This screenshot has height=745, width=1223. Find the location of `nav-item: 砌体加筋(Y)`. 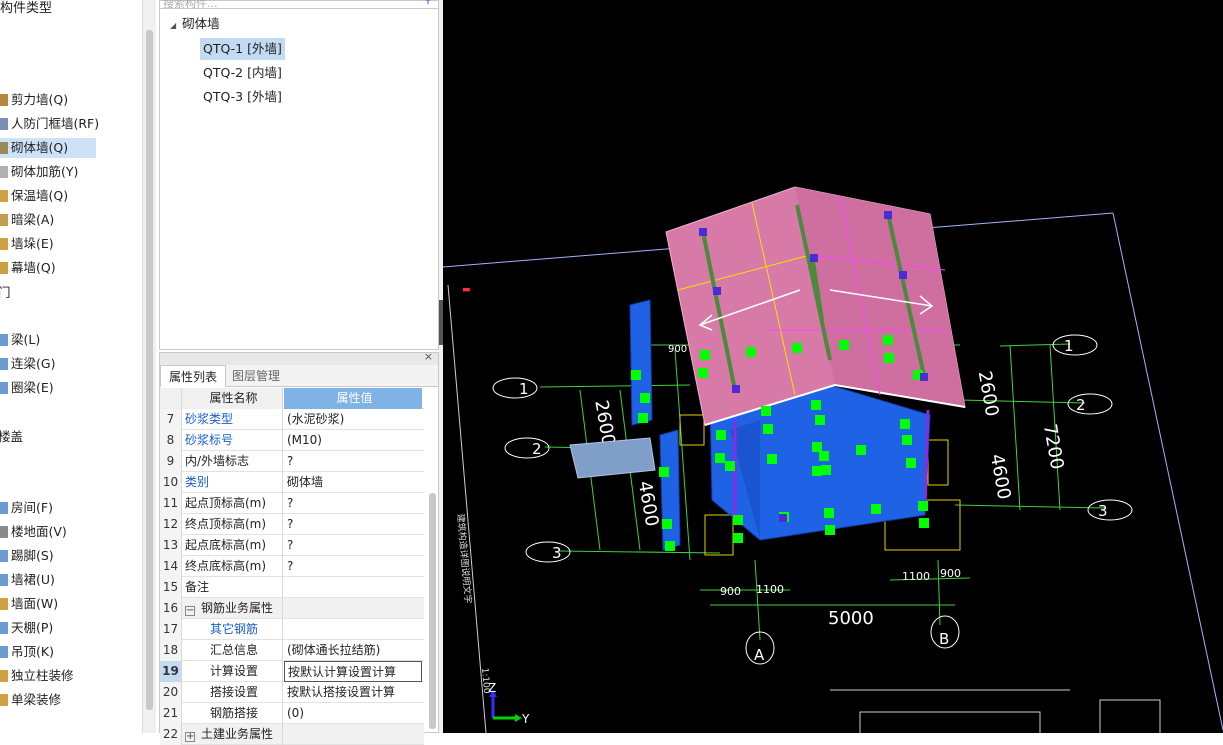

nav-item: 砌体加筋(Y) is located at coordinates (48, 172).